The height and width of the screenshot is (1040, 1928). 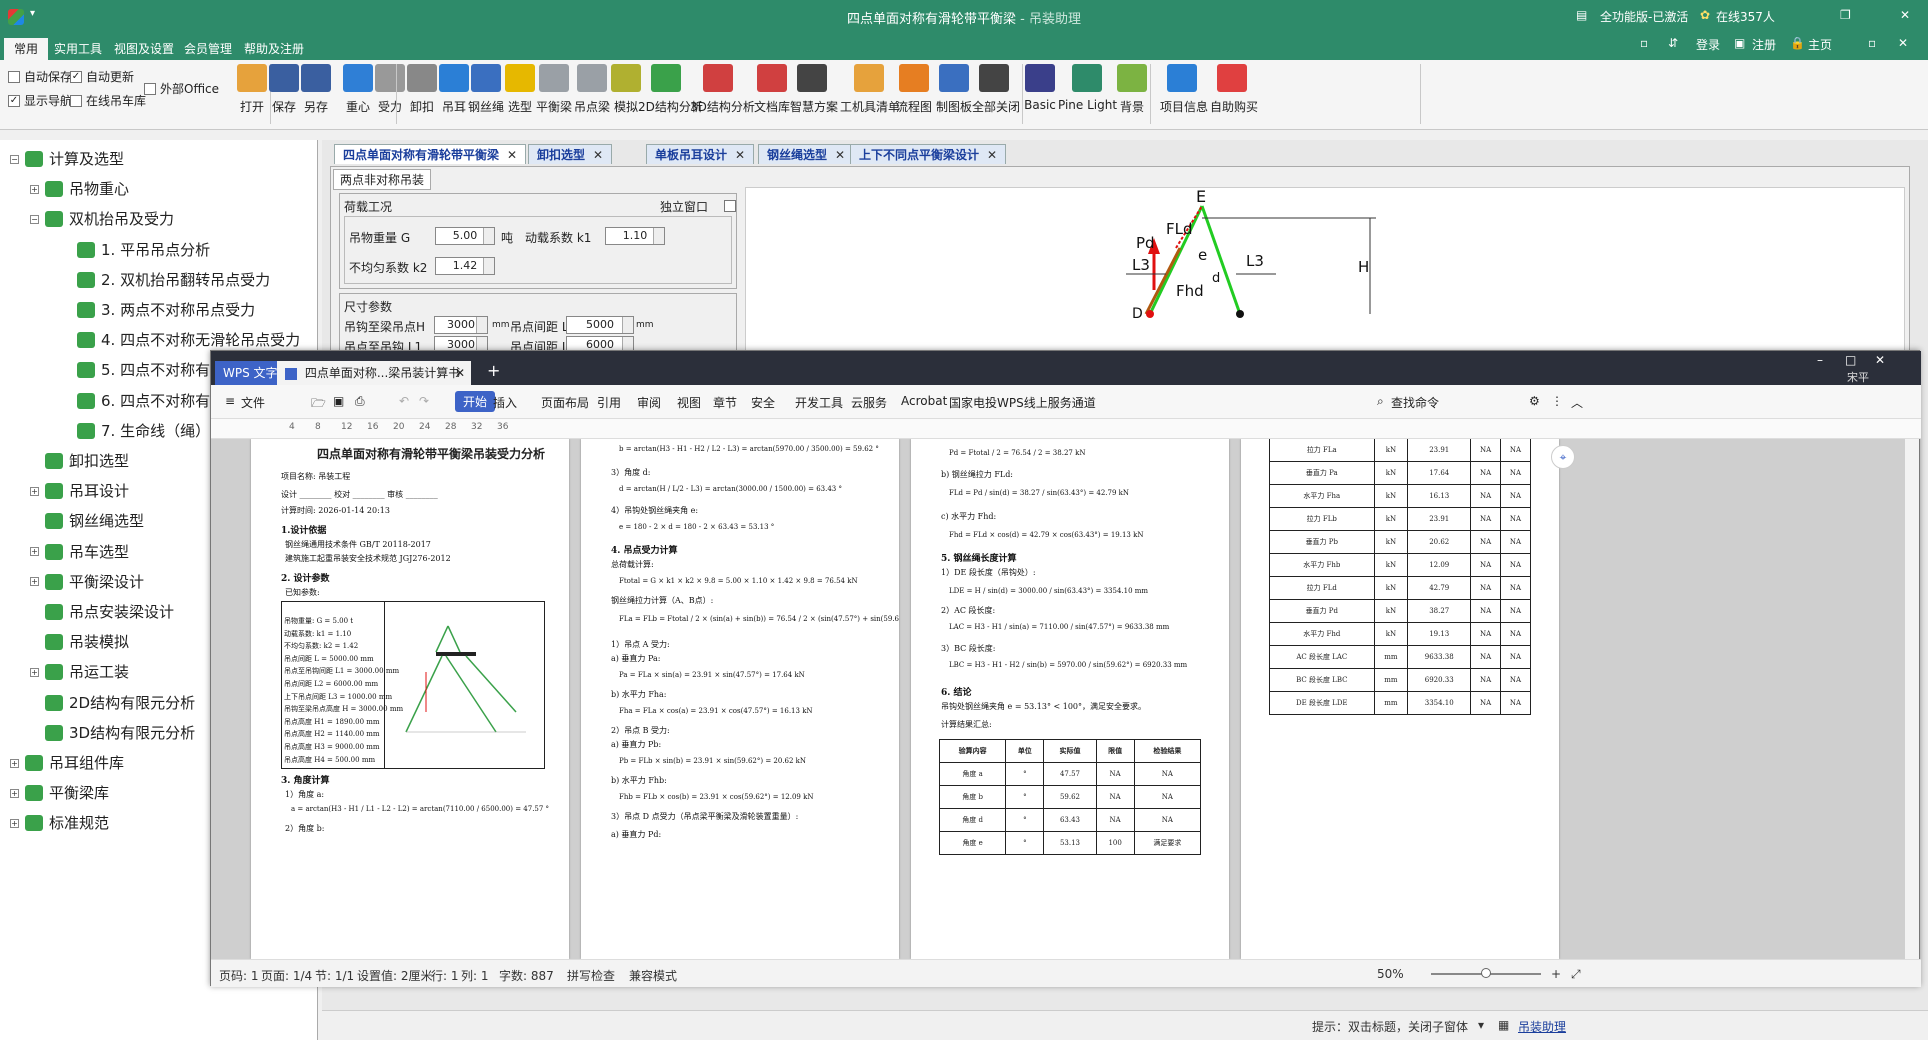 What do you see at coordinates (79, 672) in the screenshot?
I see `tree-item: + 吊运工装` at bounding box center [79, 672].